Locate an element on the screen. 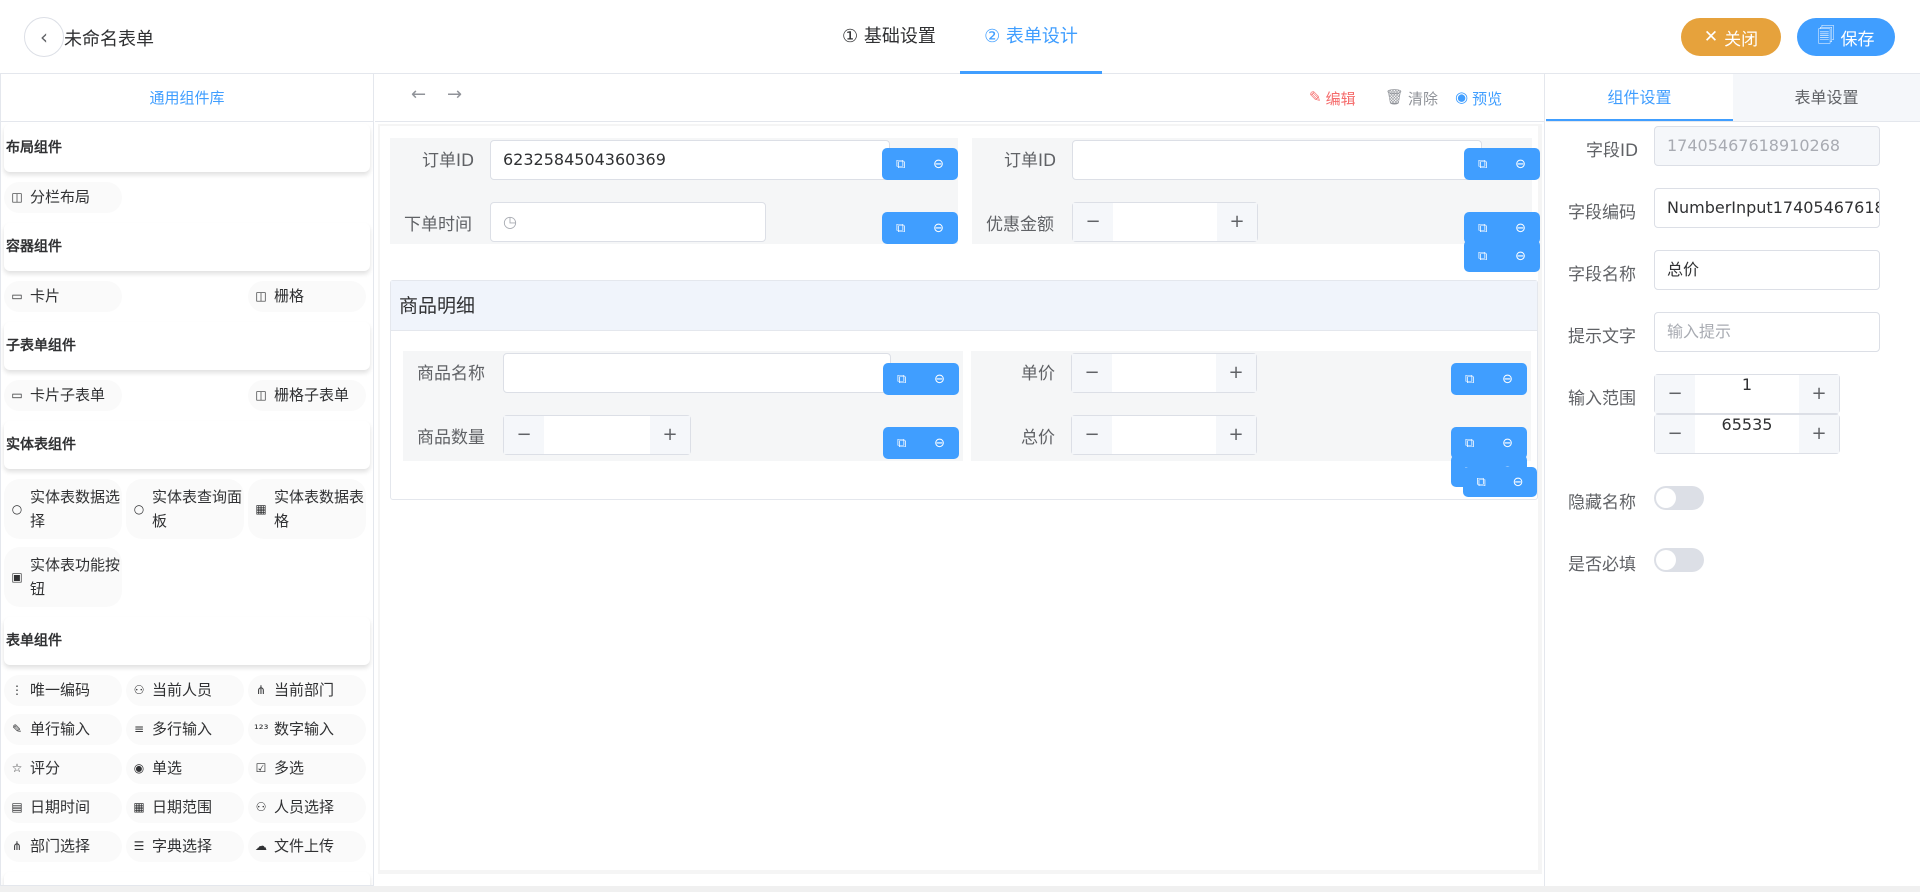 The image size is (1920, 892). unit-price-stepper: − + is located at coordinates (1164, 373).